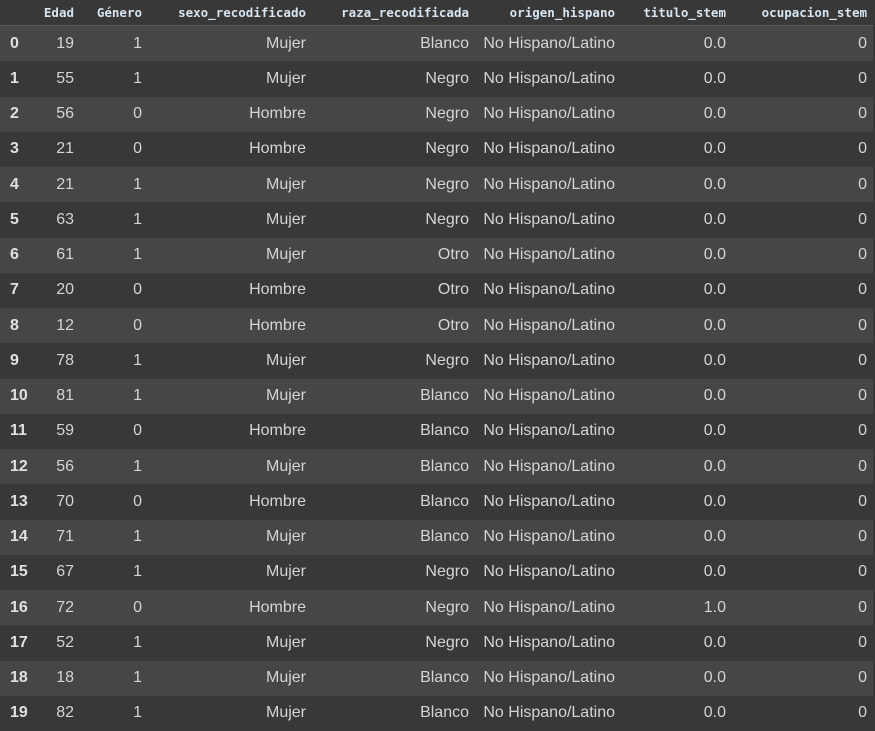 The height and width of the screenshot is (731, 875). Describe the element at coordinates (14, 43) in the screenshot. I see `row-index: 0` at that location.